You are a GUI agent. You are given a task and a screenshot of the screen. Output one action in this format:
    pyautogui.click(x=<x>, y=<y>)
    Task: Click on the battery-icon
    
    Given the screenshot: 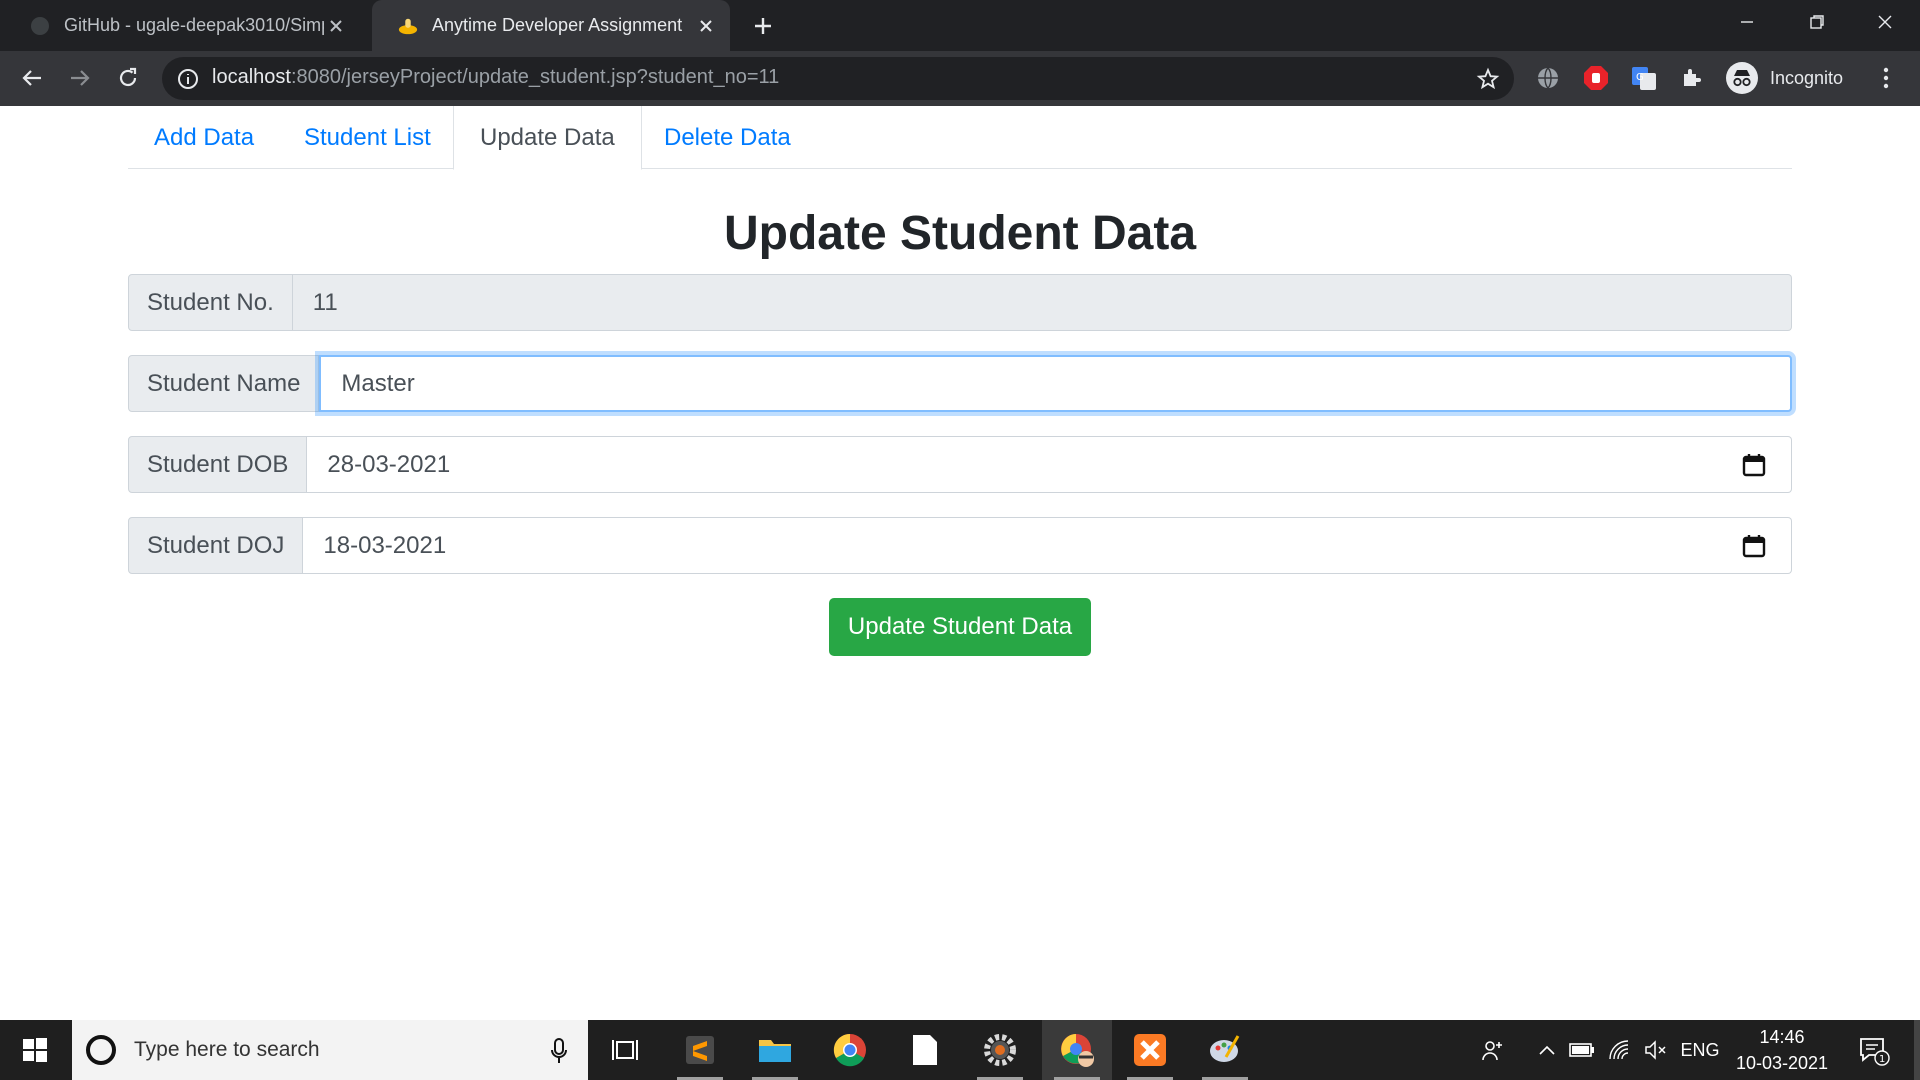 What is the action you would take?
    pyautogui.click(x=1582, y=1050)
    